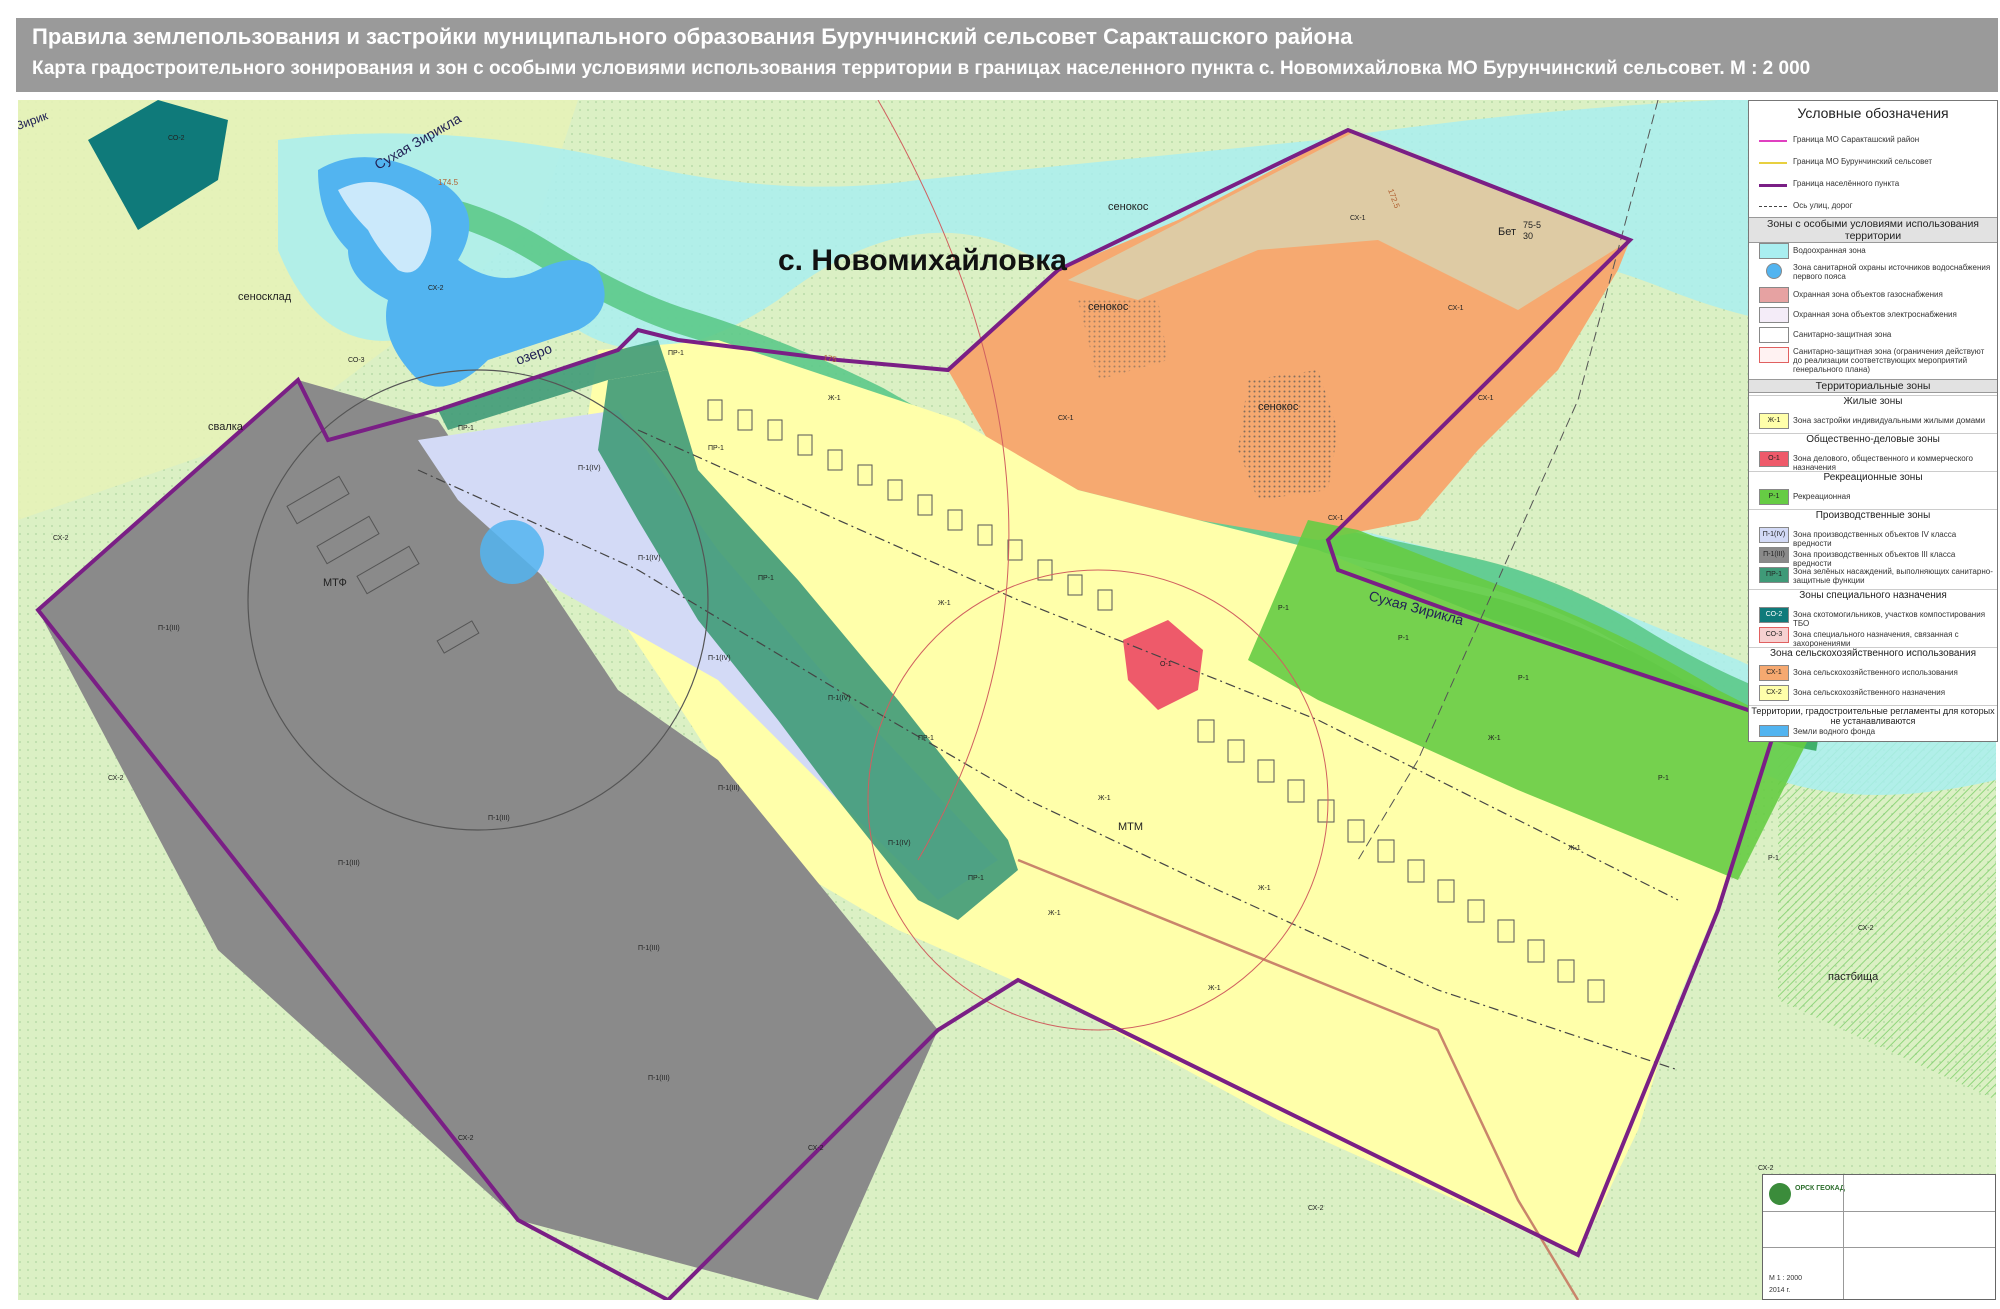  I want to click on svg-text: 75-5, so click(1532, 225).